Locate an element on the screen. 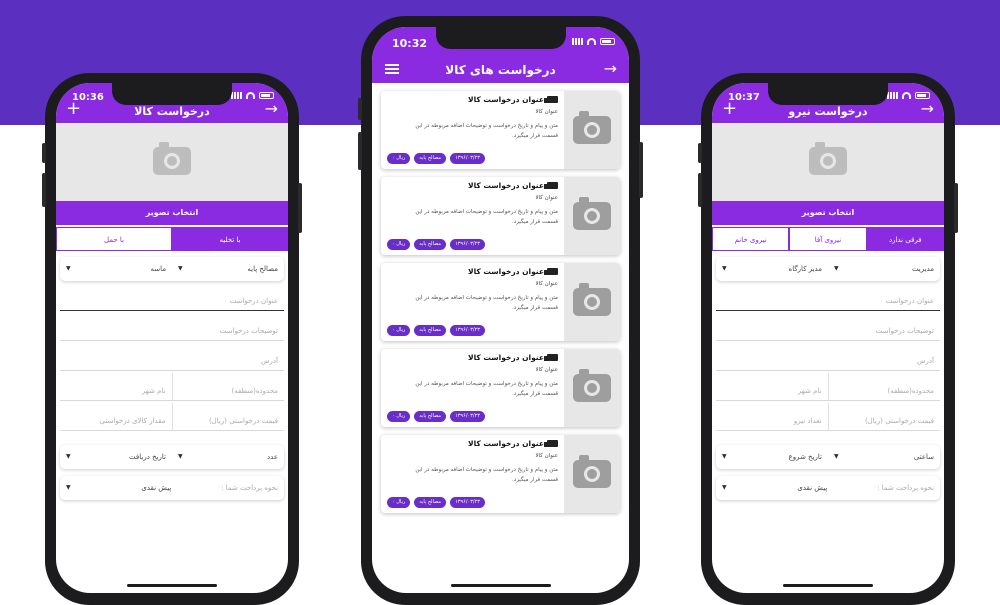 The image size is (1000, 605). material-select: مصالح پایه ▼ is located at coordinates (228, 269).